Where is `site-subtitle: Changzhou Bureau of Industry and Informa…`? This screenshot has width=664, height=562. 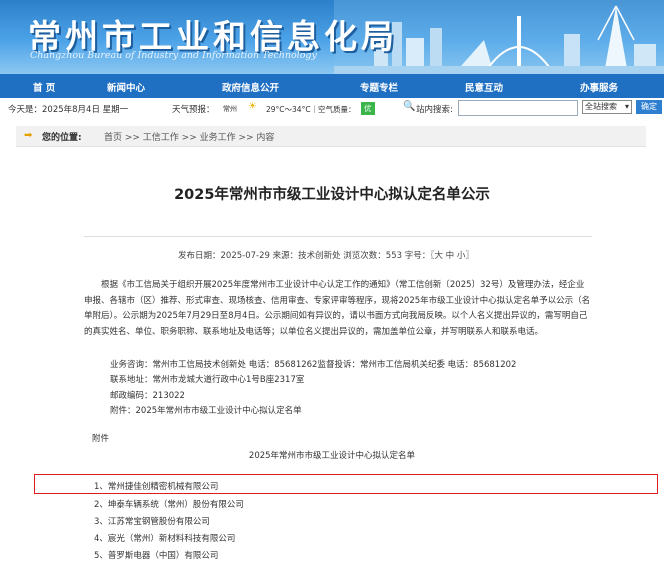
site-subtitle: Changzhou Bureau of Industry and Informa… is located at coordinates (173, 55).